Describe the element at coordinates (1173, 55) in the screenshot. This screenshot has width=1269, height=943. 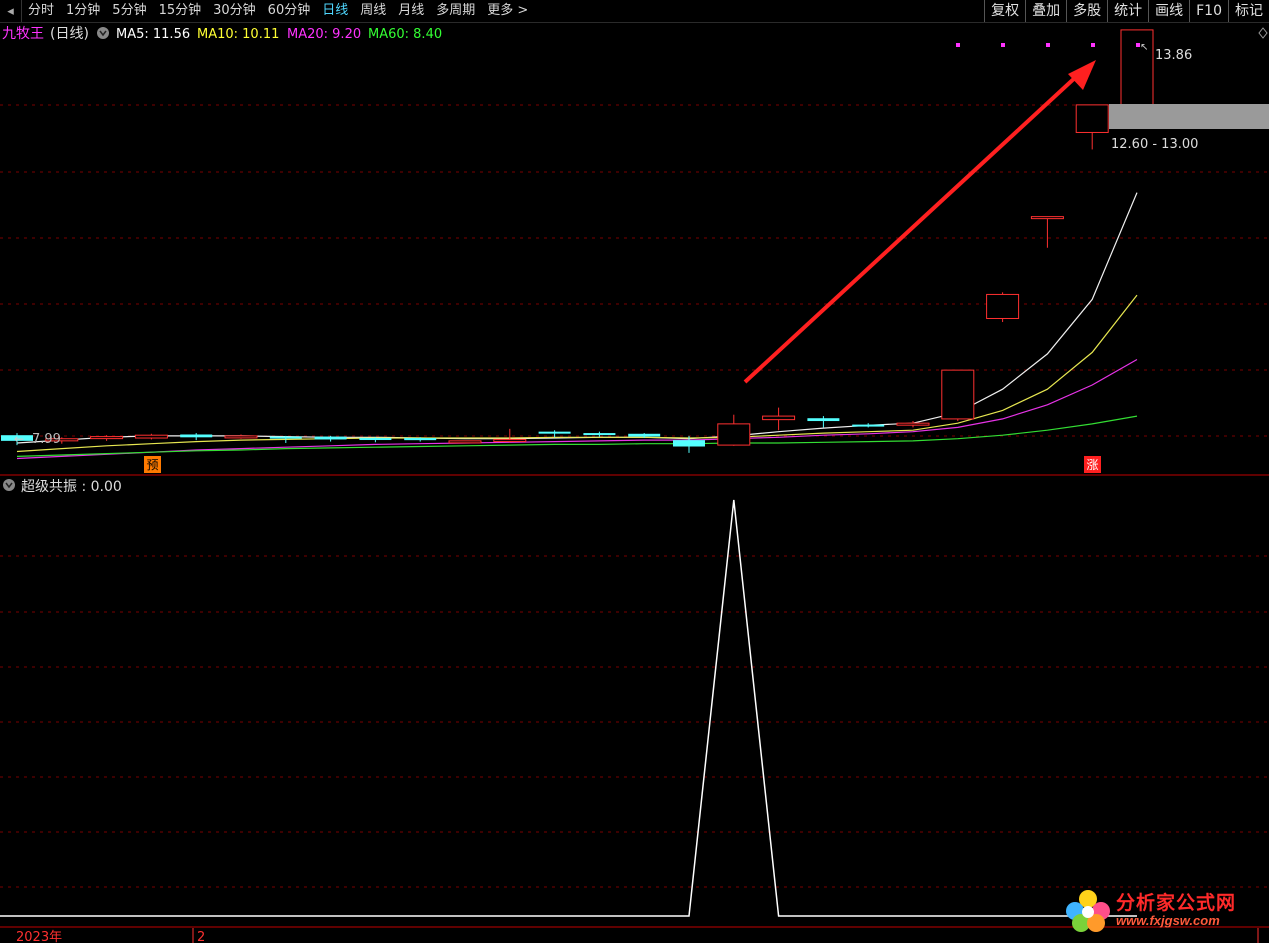
I see `high-label: 13.86` at that location.